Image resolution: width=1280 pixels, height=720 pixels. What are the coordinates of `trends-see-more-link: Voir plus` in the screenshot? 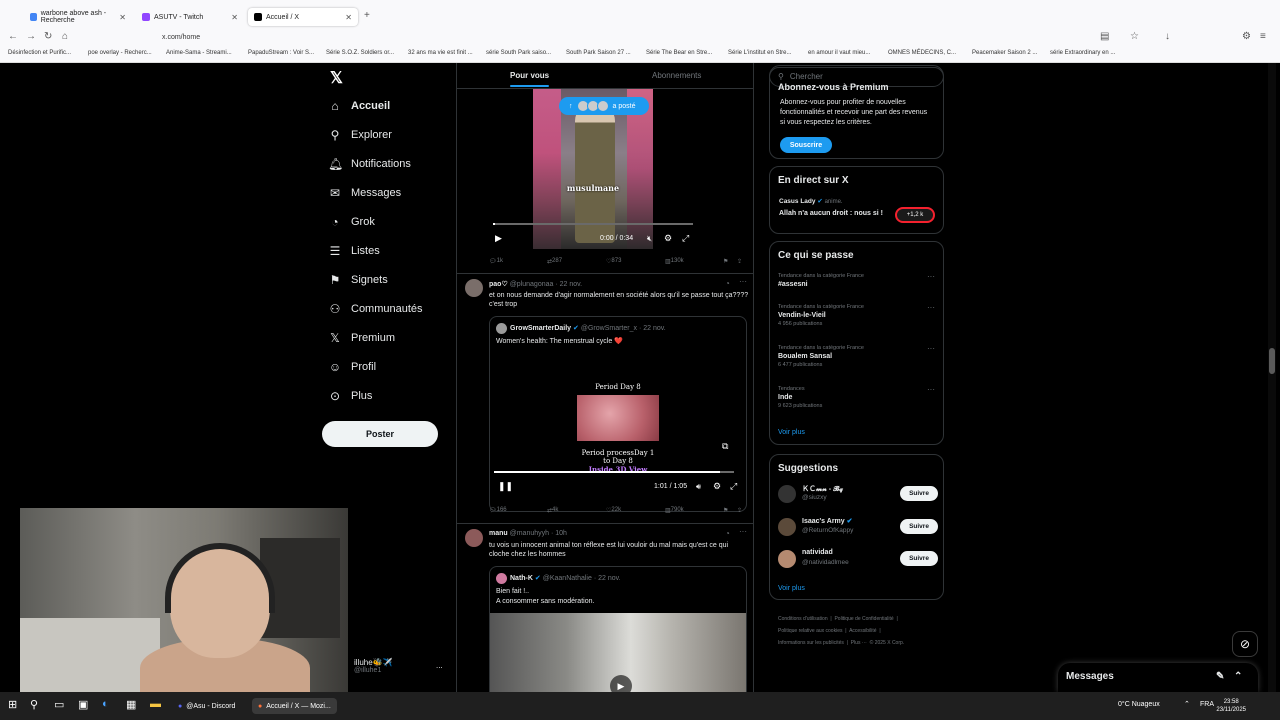 It's located at (791, 432).